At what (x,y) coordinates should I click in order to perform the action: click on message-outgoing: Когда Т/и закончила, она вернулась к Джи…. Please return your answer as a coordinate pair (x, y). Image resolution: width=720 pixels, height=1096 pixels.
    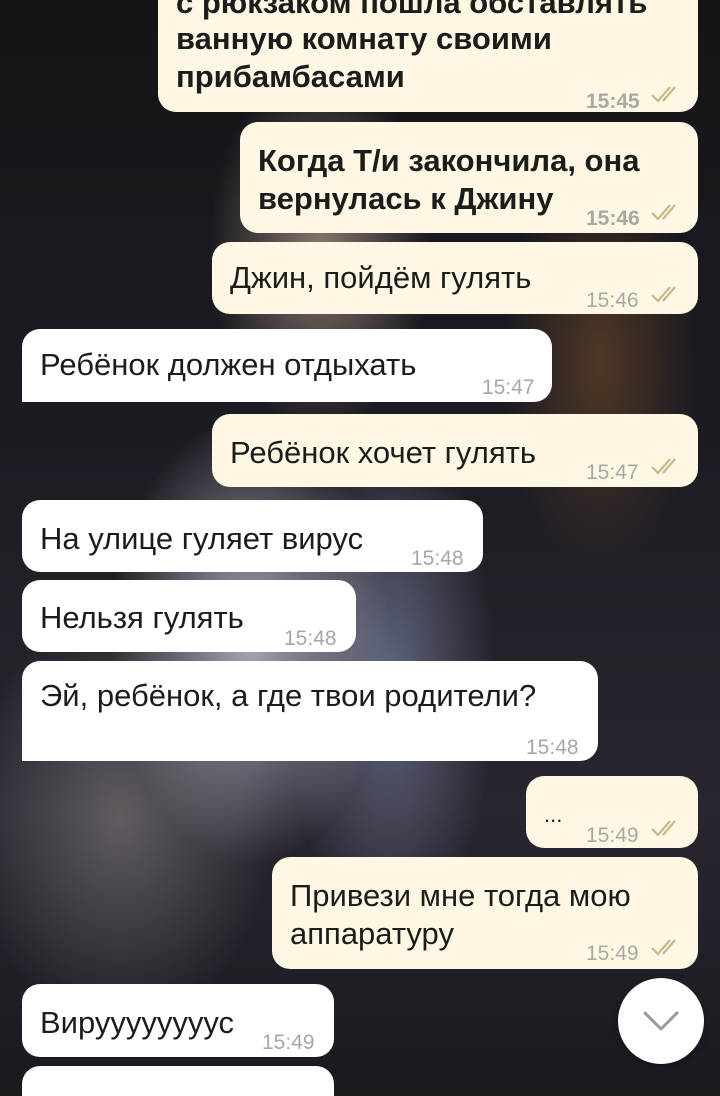
    Looking at the image, I should click on (469, 177).